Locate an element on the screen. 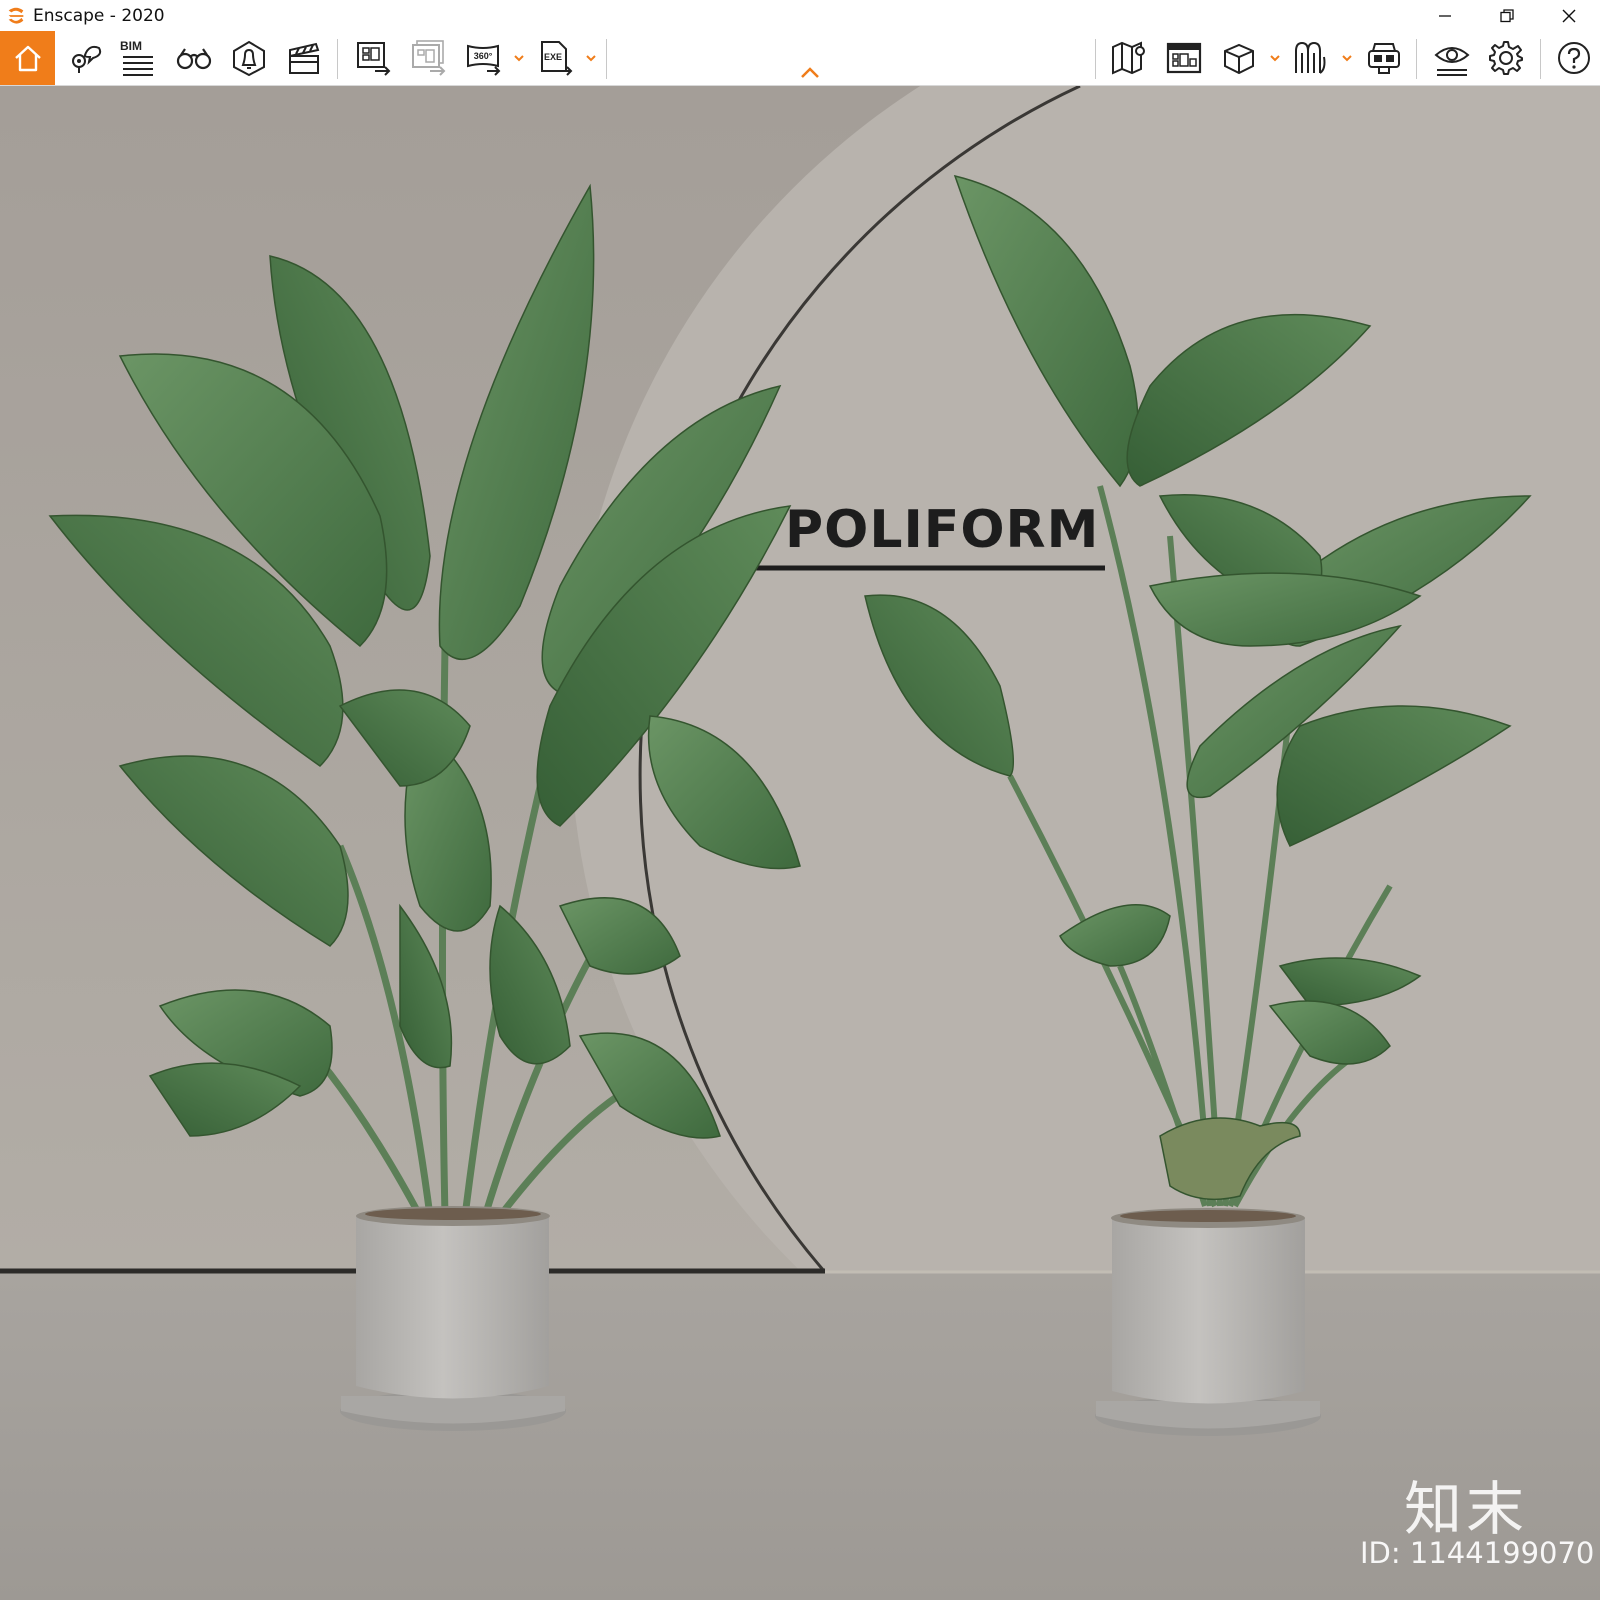  gear-icon is located at coordinates (1506, 58).